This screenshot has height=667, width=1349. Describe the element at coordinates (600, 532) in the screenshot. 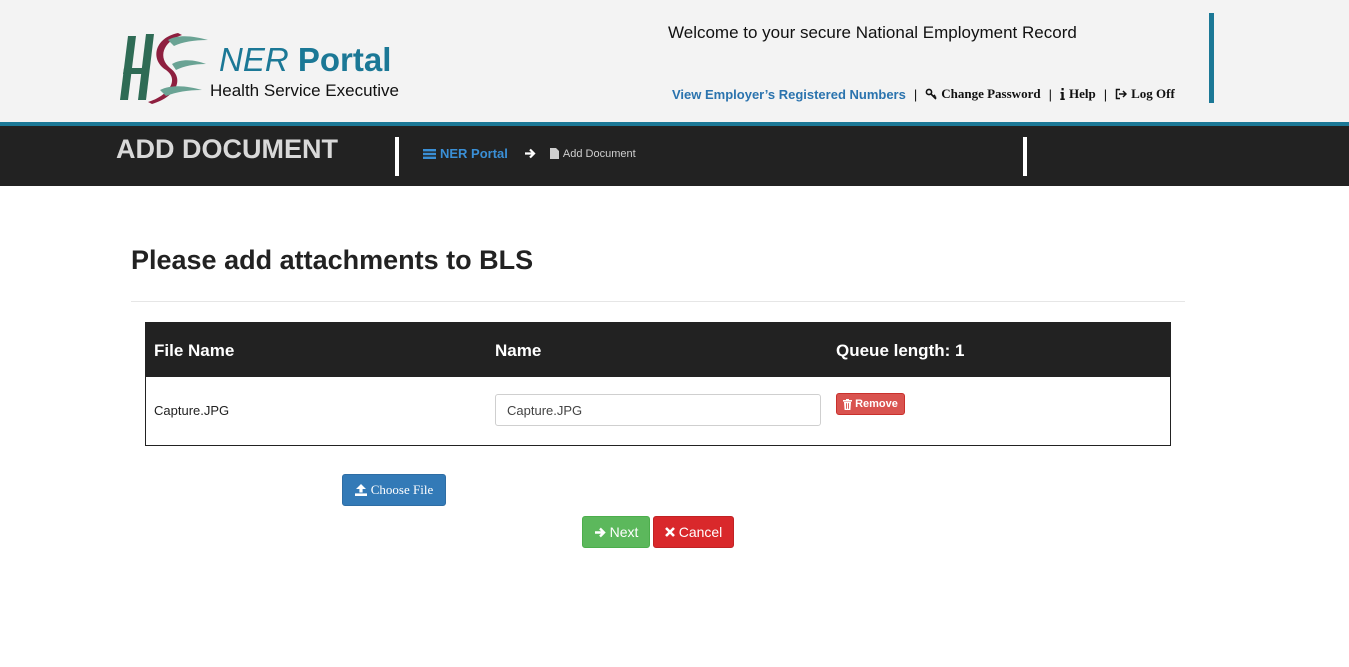

I see `arrow-circle-right-icon` at that location.